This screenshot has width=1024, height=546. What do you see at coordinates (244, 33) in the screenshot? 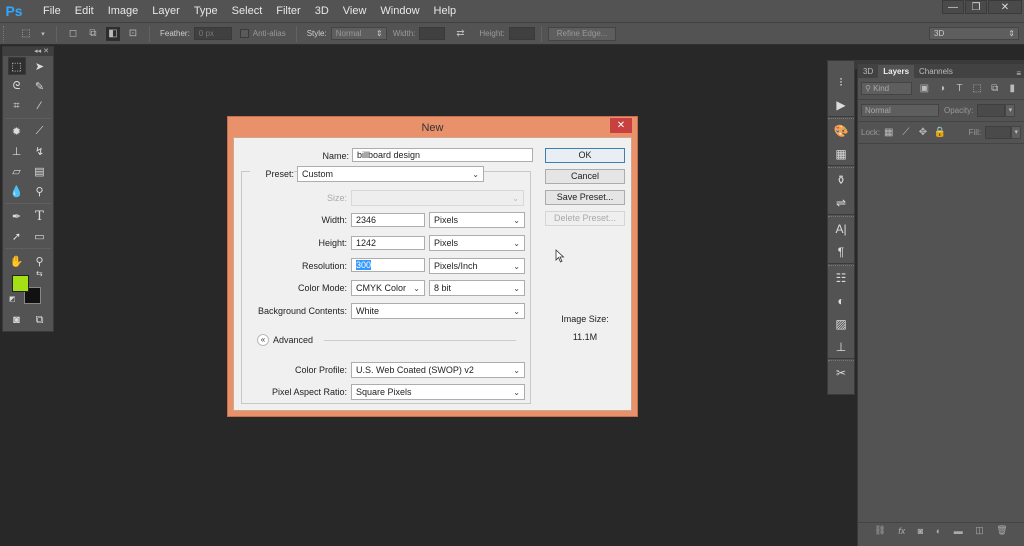
I see `anti-alias-checkbox` at bounding box center [244, 33].